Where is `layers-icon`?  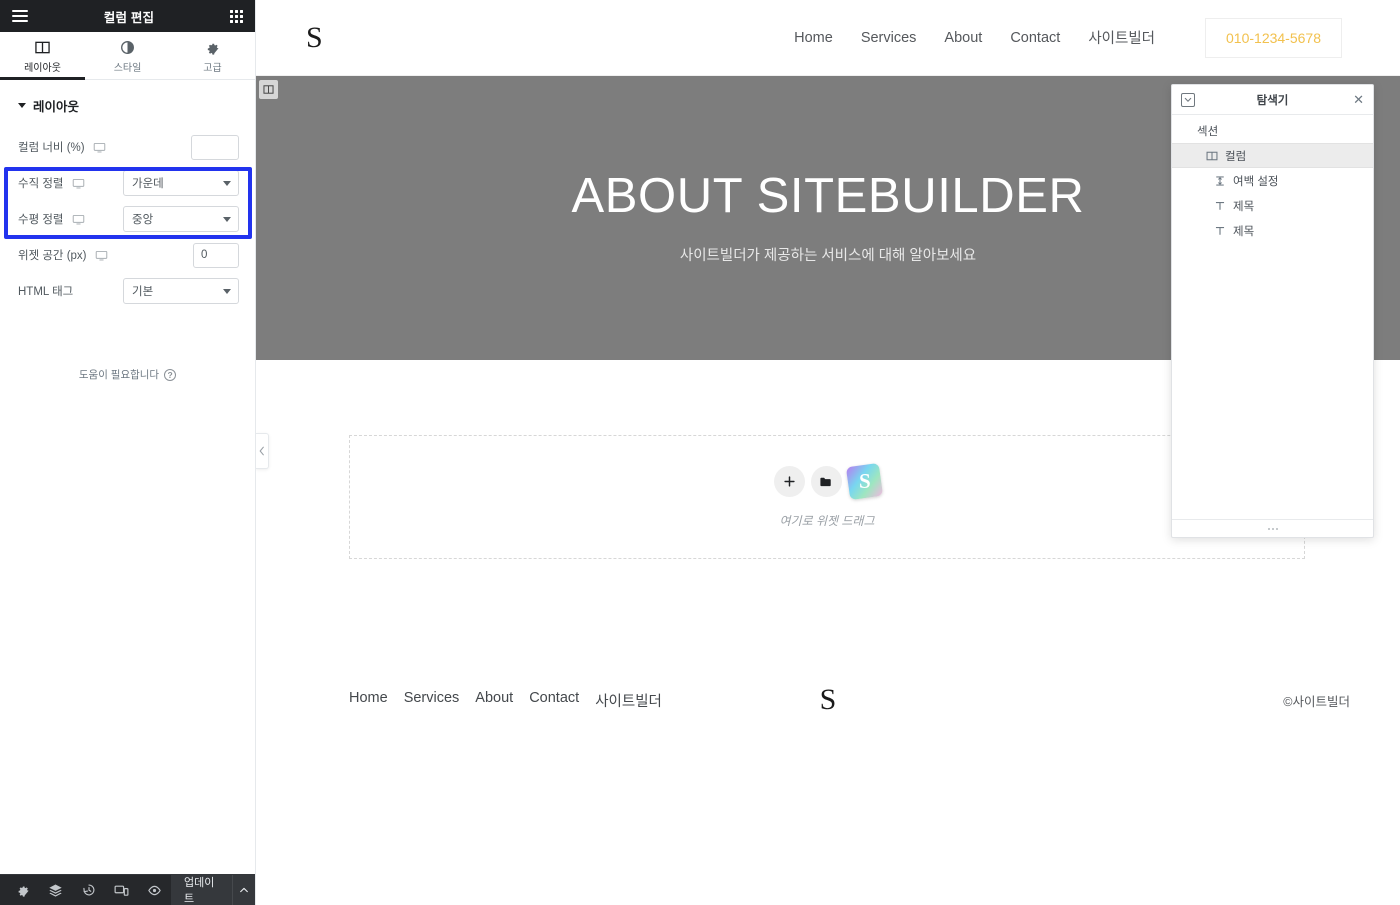 layers-icon is located at coordinates (55, 890).